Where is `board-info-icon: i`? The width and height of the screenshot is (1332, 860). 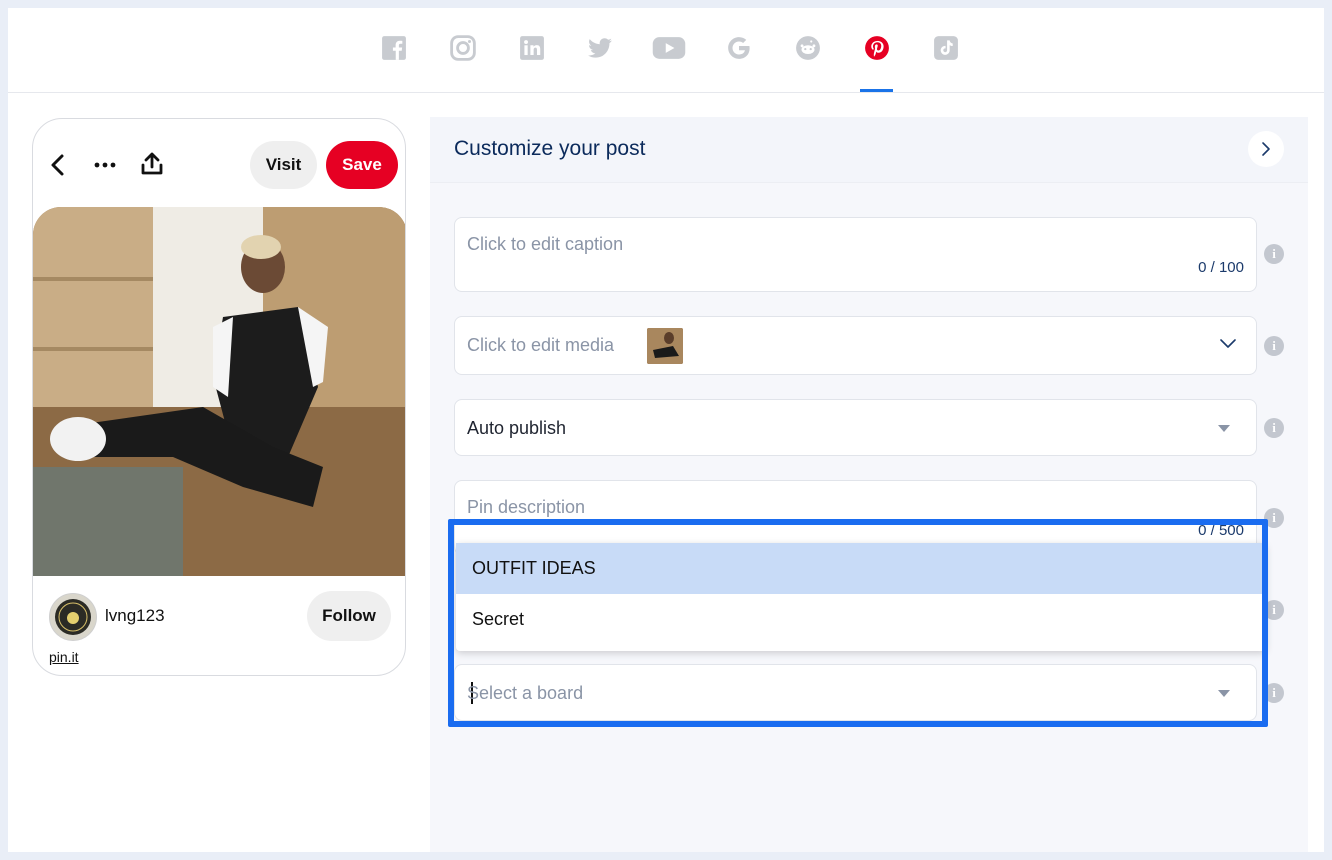 board-info-icon: i is located at coordinates (1274, 693).